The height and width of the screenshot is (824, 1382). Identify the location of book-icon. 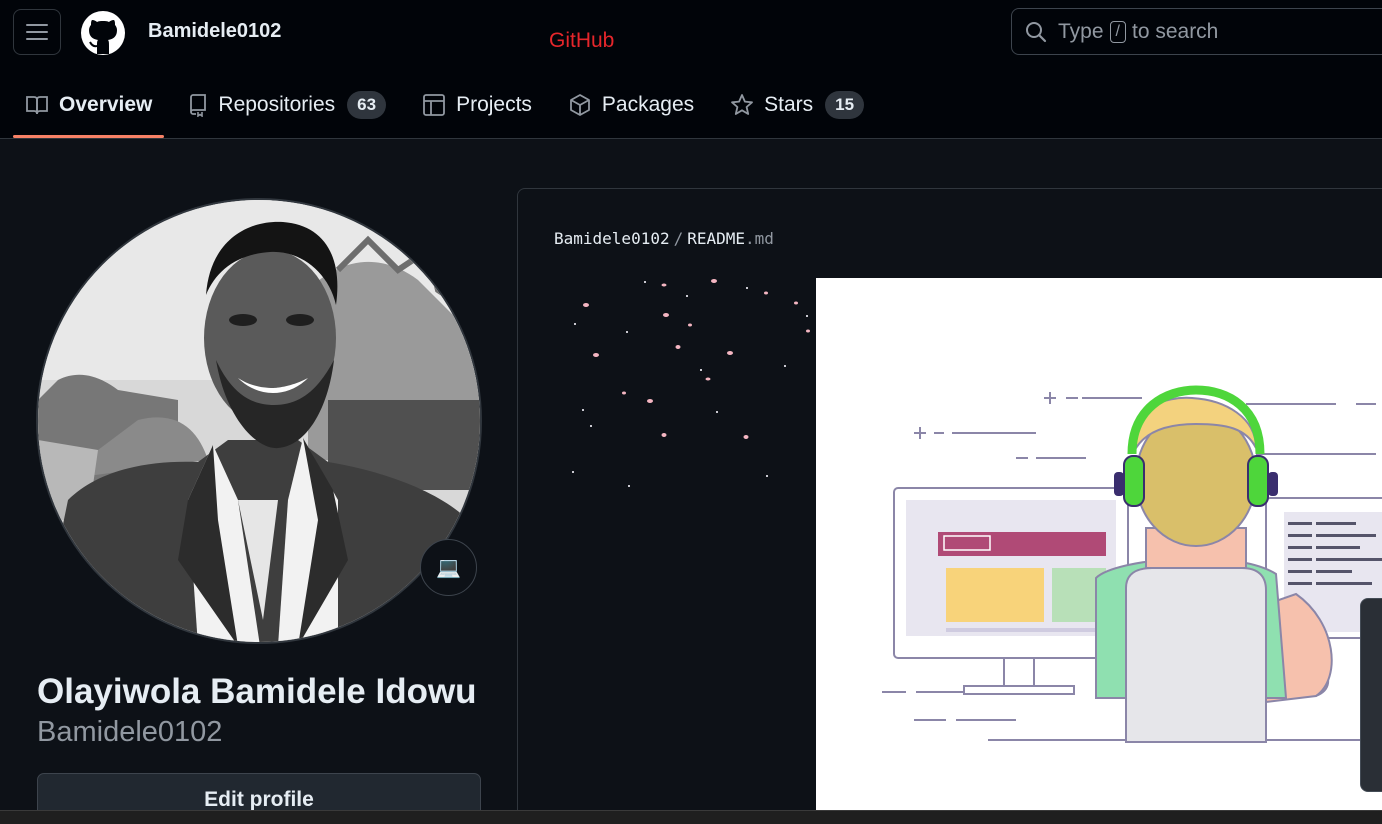
(37, 105).